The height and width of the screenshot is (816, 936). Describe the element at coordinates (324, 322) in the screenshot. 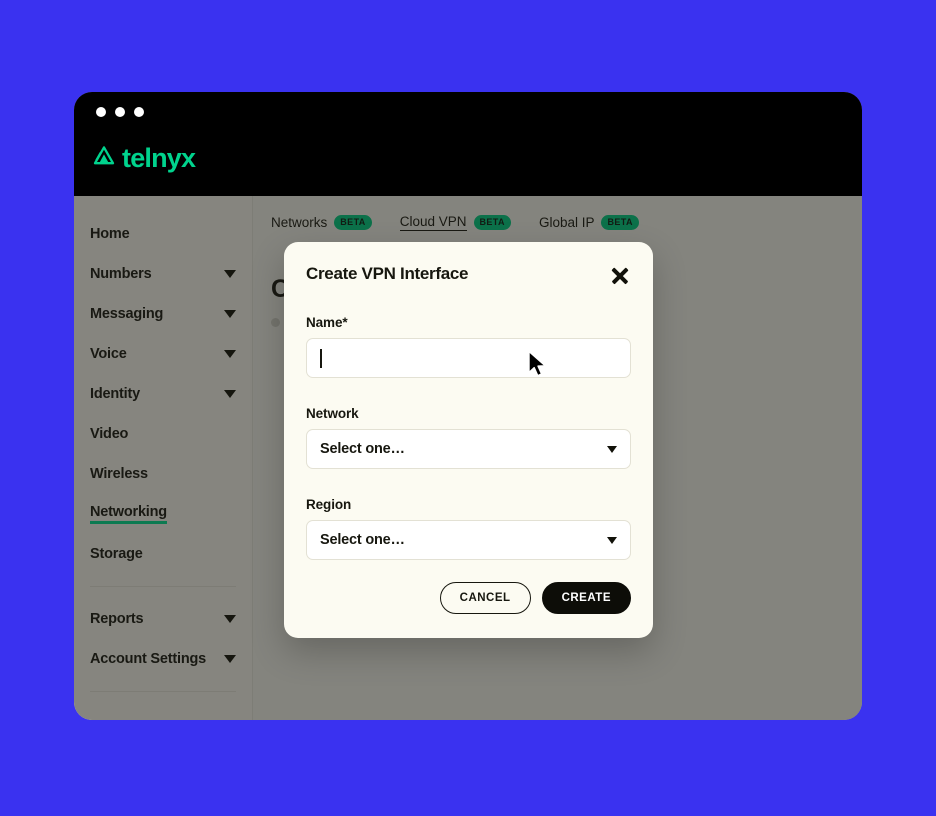

I see `name-label-text: Name` at that location.